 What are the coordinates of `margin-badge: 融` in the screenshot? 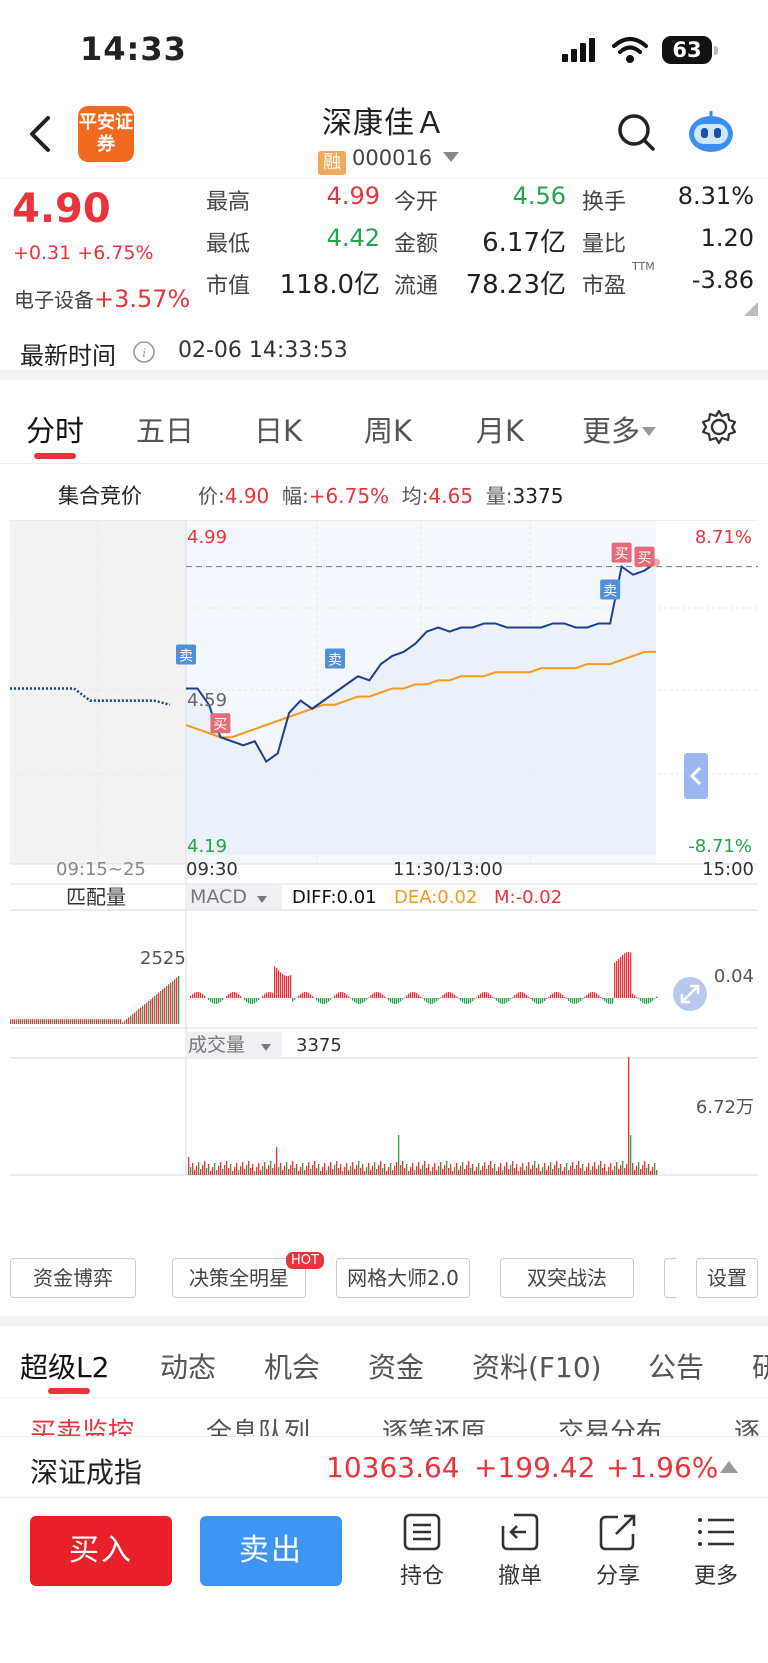 It's located at (332, 163).